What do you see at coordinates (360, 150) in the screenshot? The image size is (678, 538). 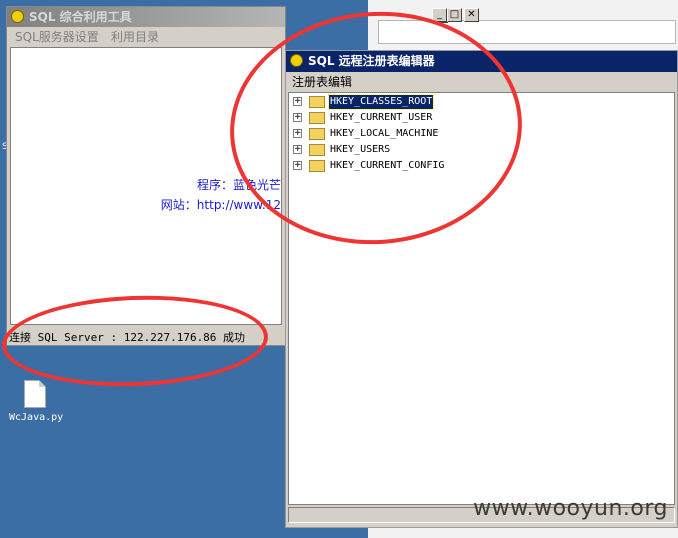 I see `tree-node-label: HKEY_USERS` at bounding box center [360, 150].